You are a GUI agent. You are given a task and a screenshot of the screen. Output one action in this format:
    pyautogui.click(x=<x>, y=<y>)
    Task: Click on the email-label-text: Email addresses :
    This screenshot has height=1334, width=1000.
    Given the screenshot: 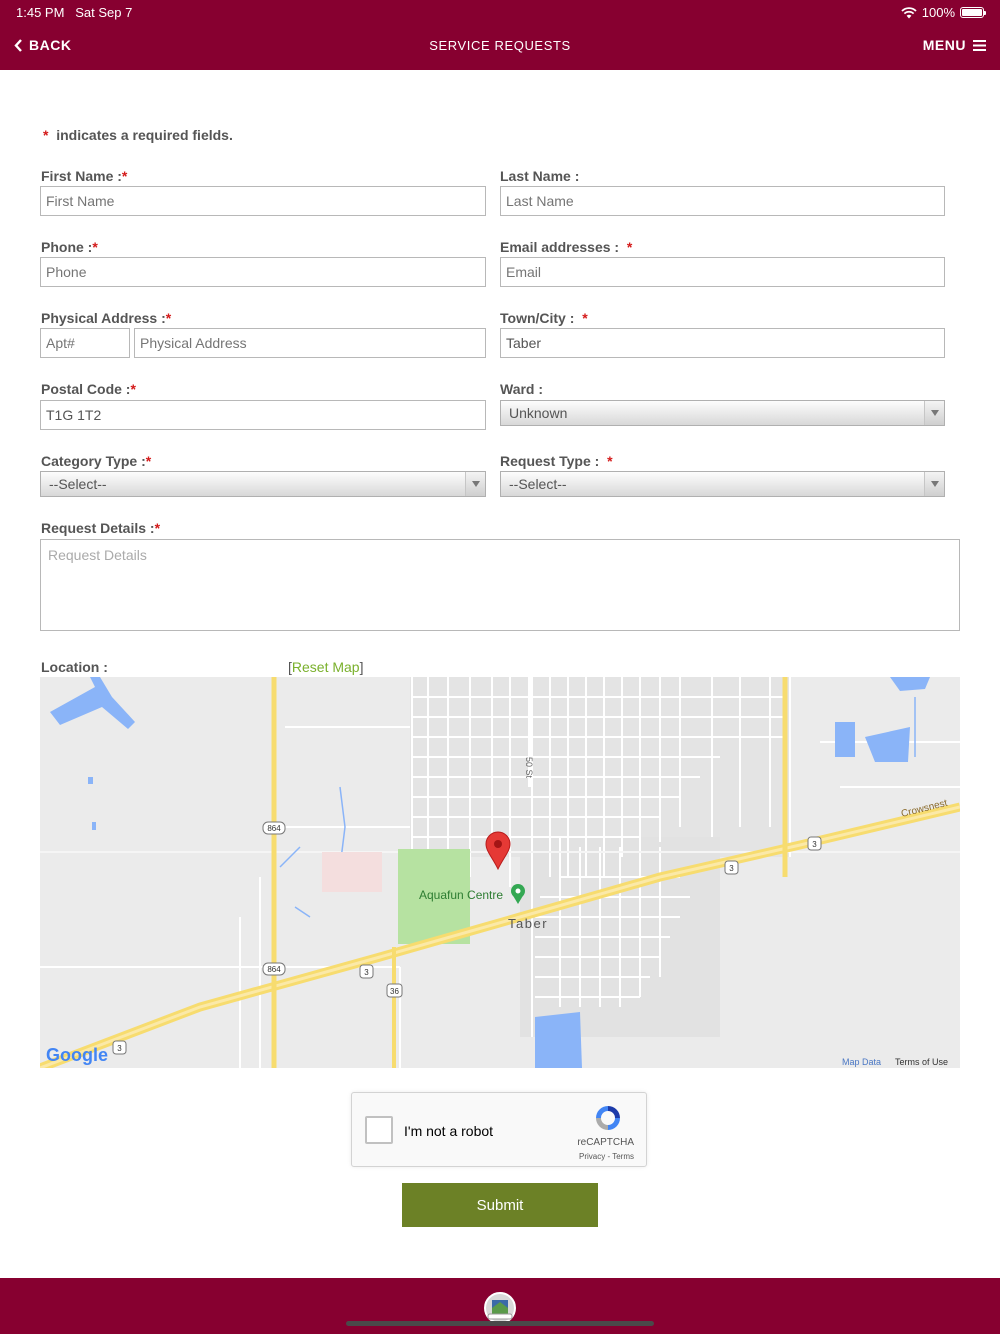 What is the action you would take?
    pyautogui.click(x=560, y=247)
    